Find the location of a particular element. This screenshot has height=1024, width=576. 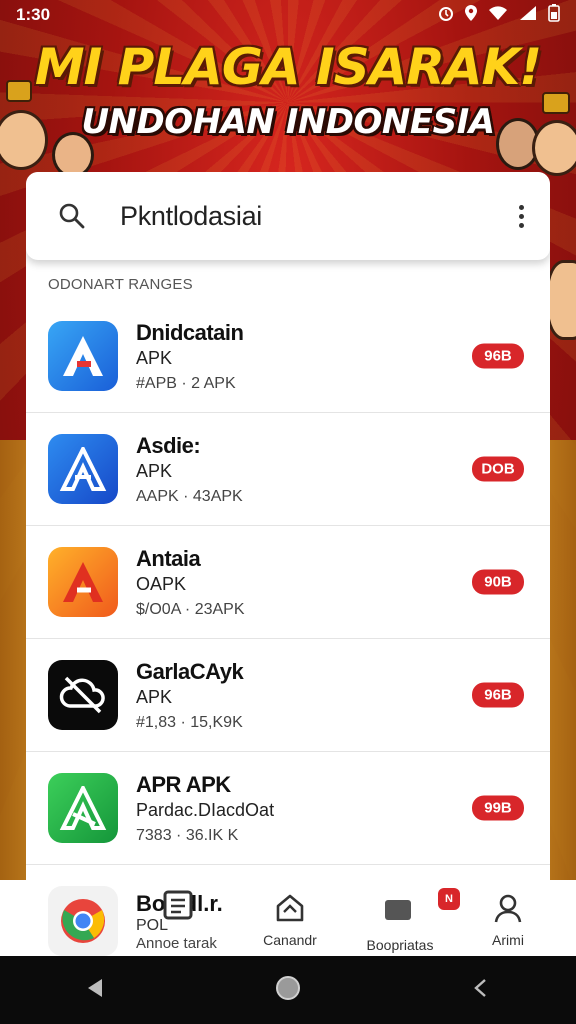

size-badge: DOB is located at coordinates (498, 469).